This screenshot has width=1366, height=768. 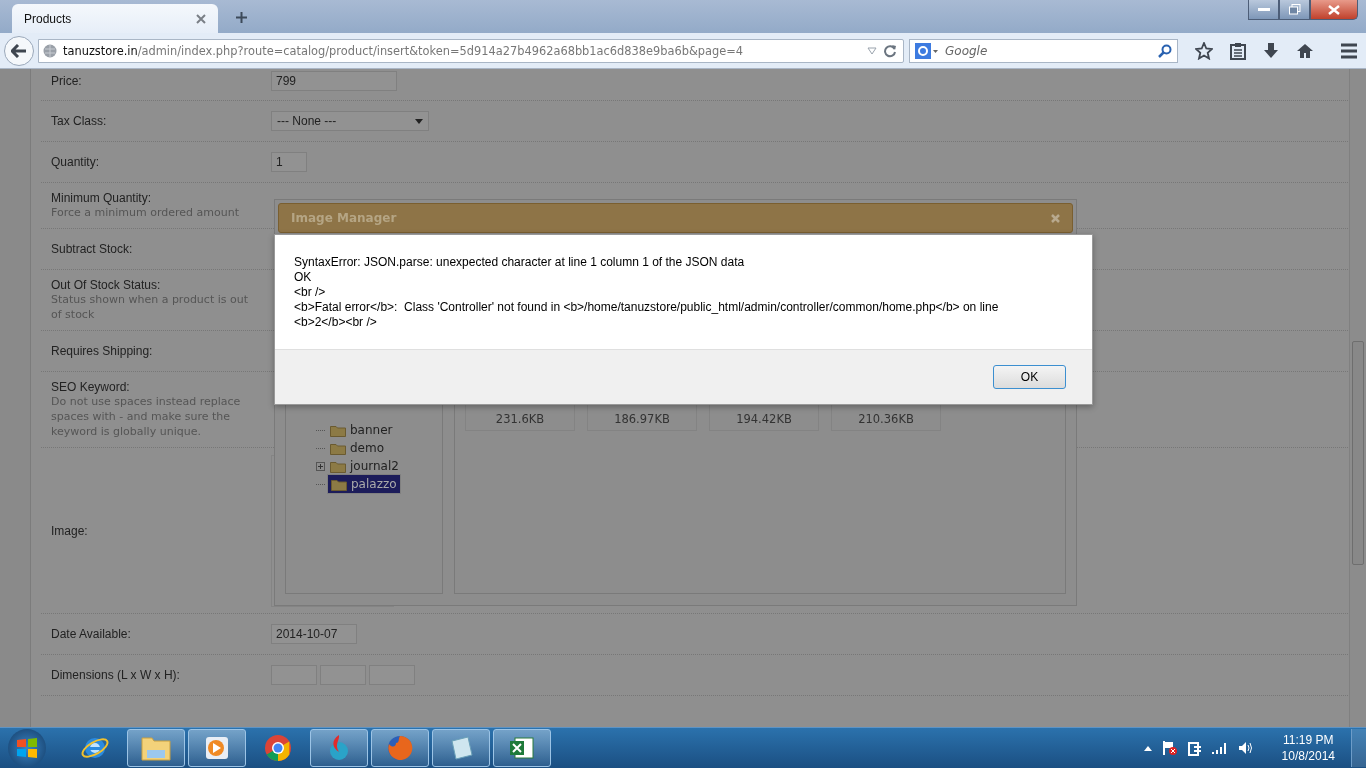 I want to click on url-text: tanuzstore.in/admin/index.php?route=catalog/product/insert&token=5d914a27b4962a68bb1ac6d838e9ba6b&page=4, so click(x=404, y=50).